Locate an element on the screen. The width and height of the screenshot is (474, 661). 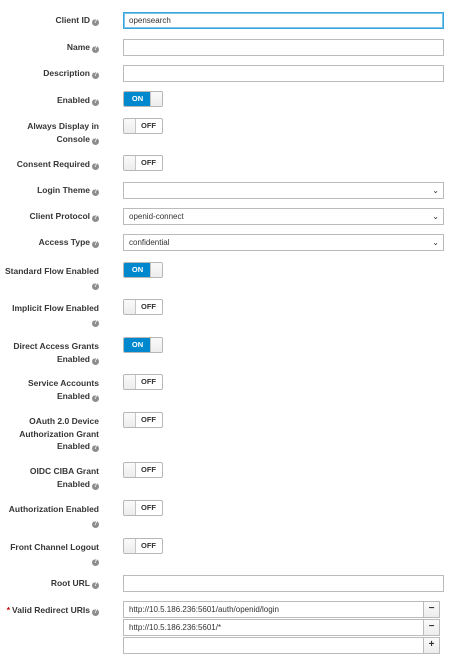
front-channel-toggle: OFF is located at coordinates (143, 546).